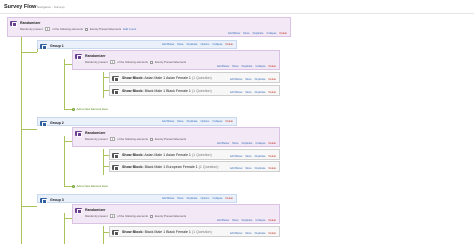 This screenshot has height=244, width=474. I want to click on show-block-prefix: Show Block:, so click(133, 167).